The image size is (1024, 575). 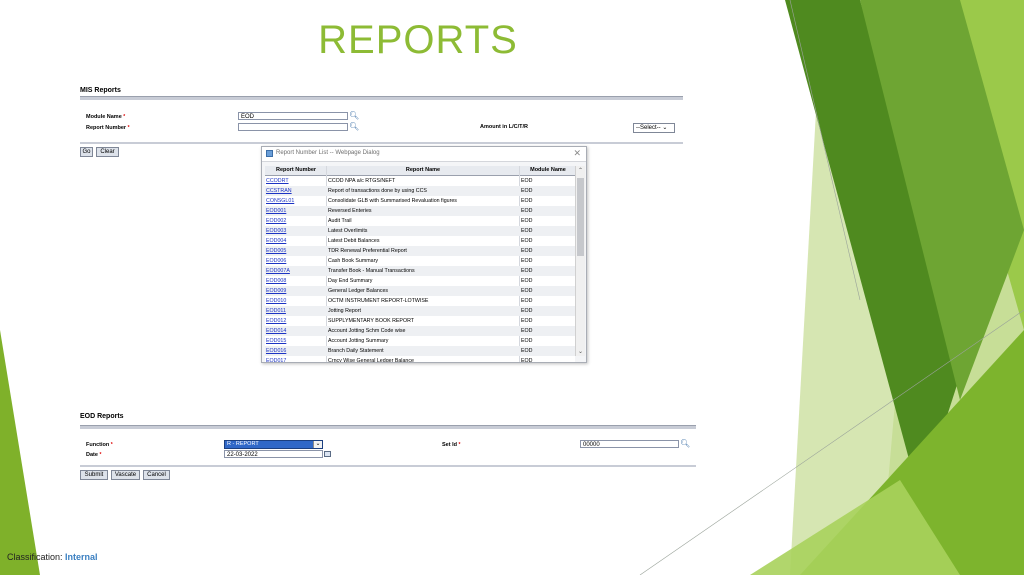 What do you see at coordinates (108, 128) in the screenshot?
I see `report-number-label: Report Number *` at bounding box center [108, 128].